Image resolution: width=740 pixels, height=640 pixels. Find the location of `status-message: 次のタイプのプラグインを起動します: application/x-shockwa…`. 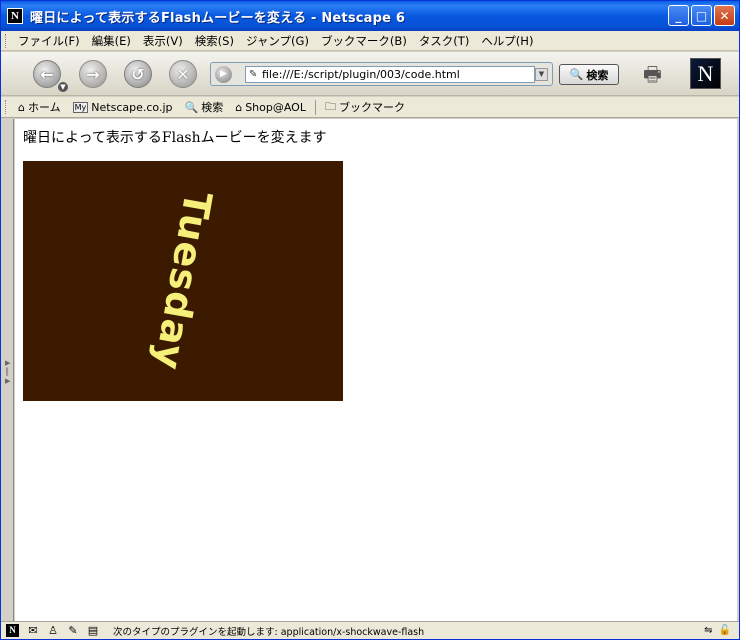

status-message: 次のタイプのプラグインを起動します: application/x-shockwa… is located at coordinates (269, 632).